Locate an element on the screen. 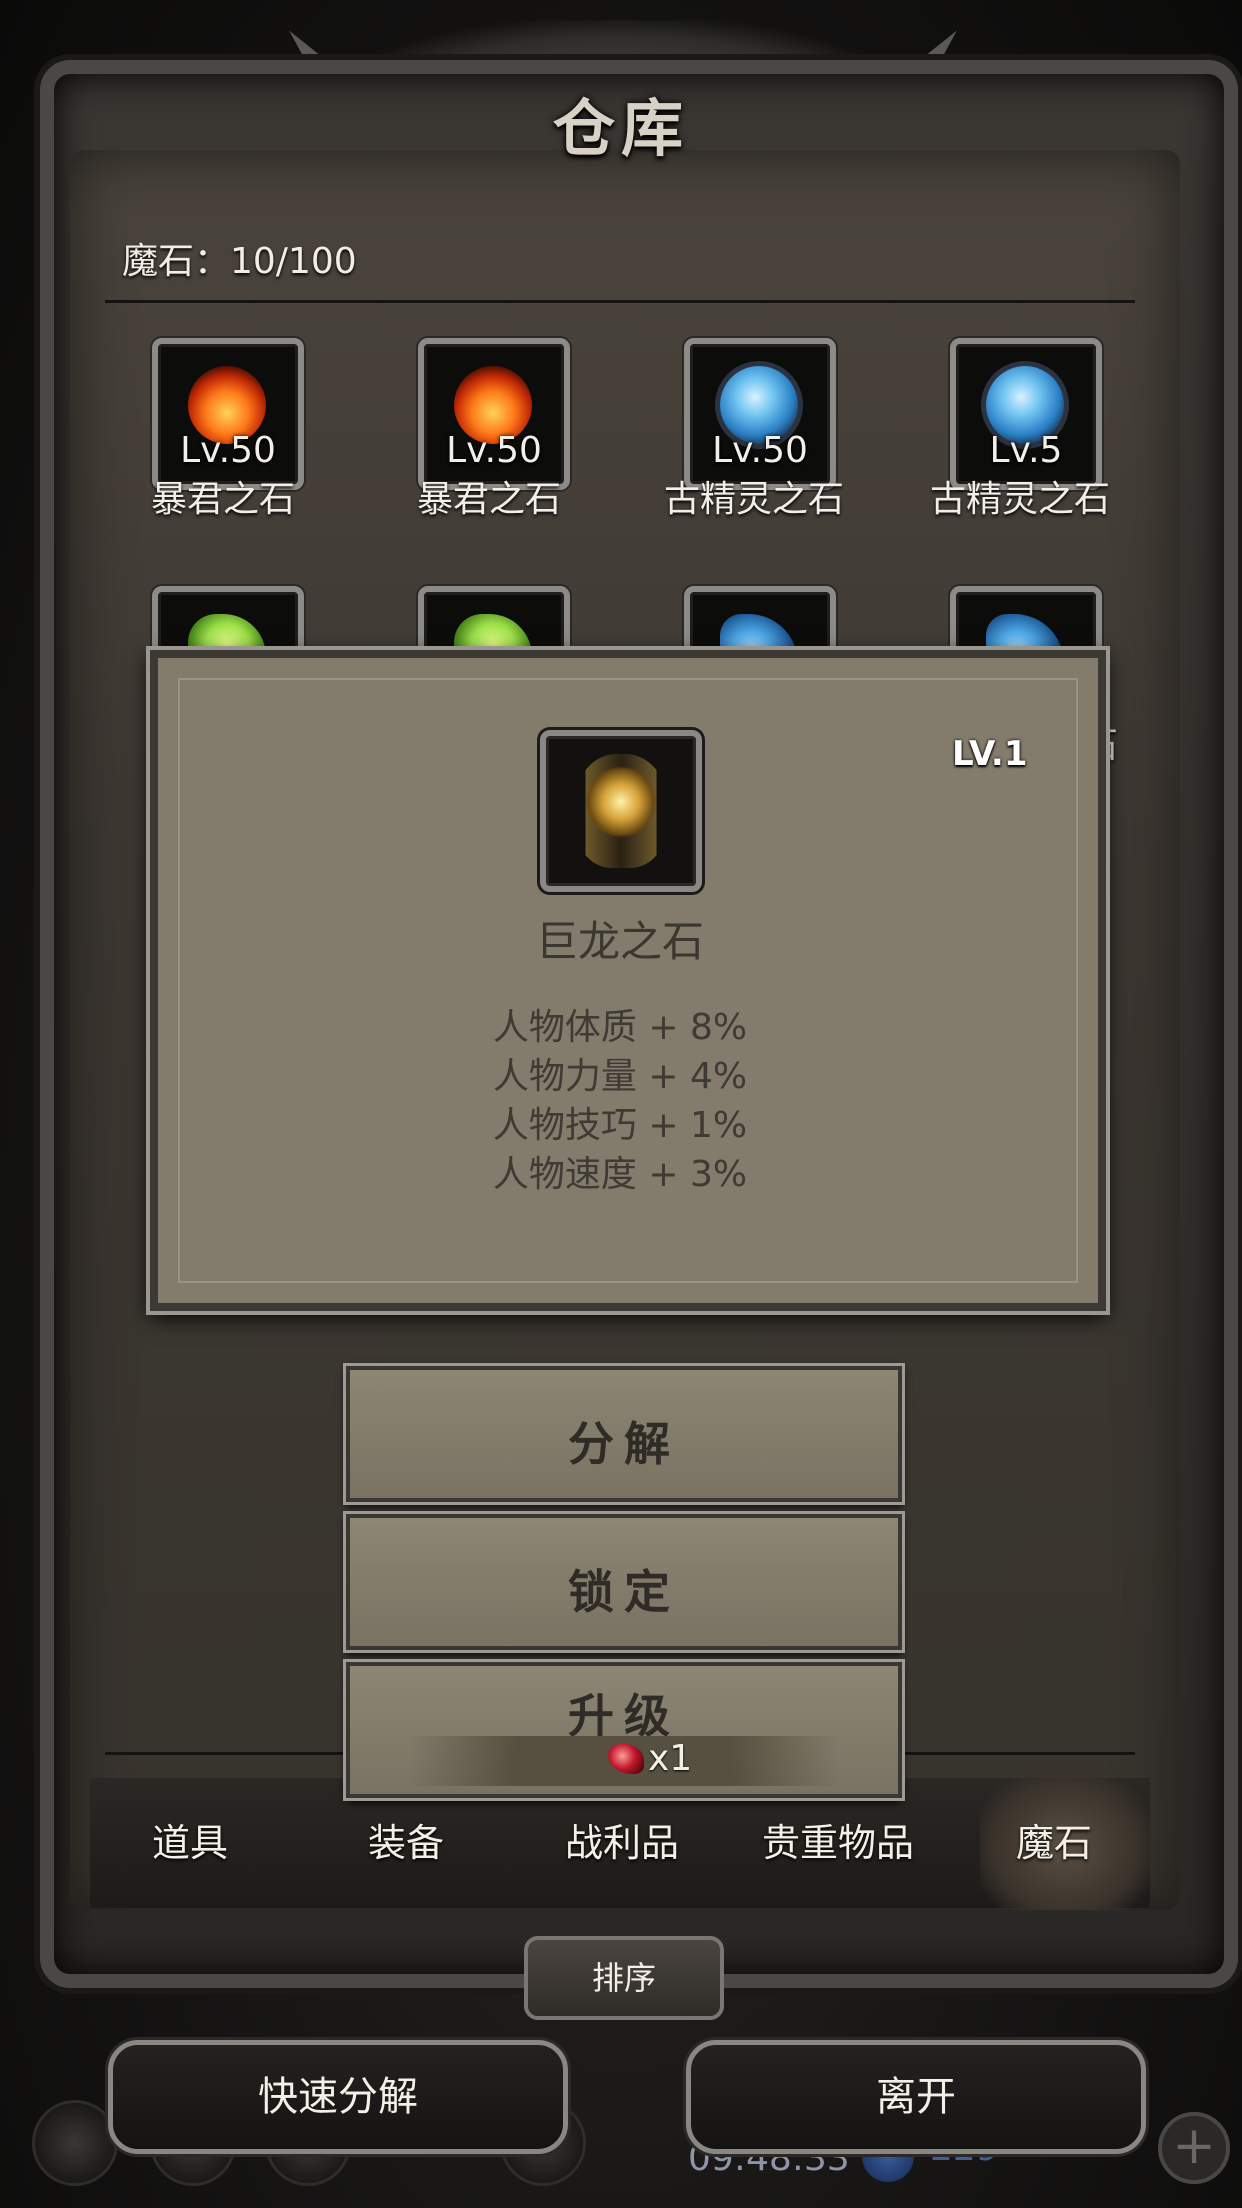 The width and height of the screenshot is (1242, 2208). popup-item-name: 巨龙之石 is located at coordinates (619, 941).